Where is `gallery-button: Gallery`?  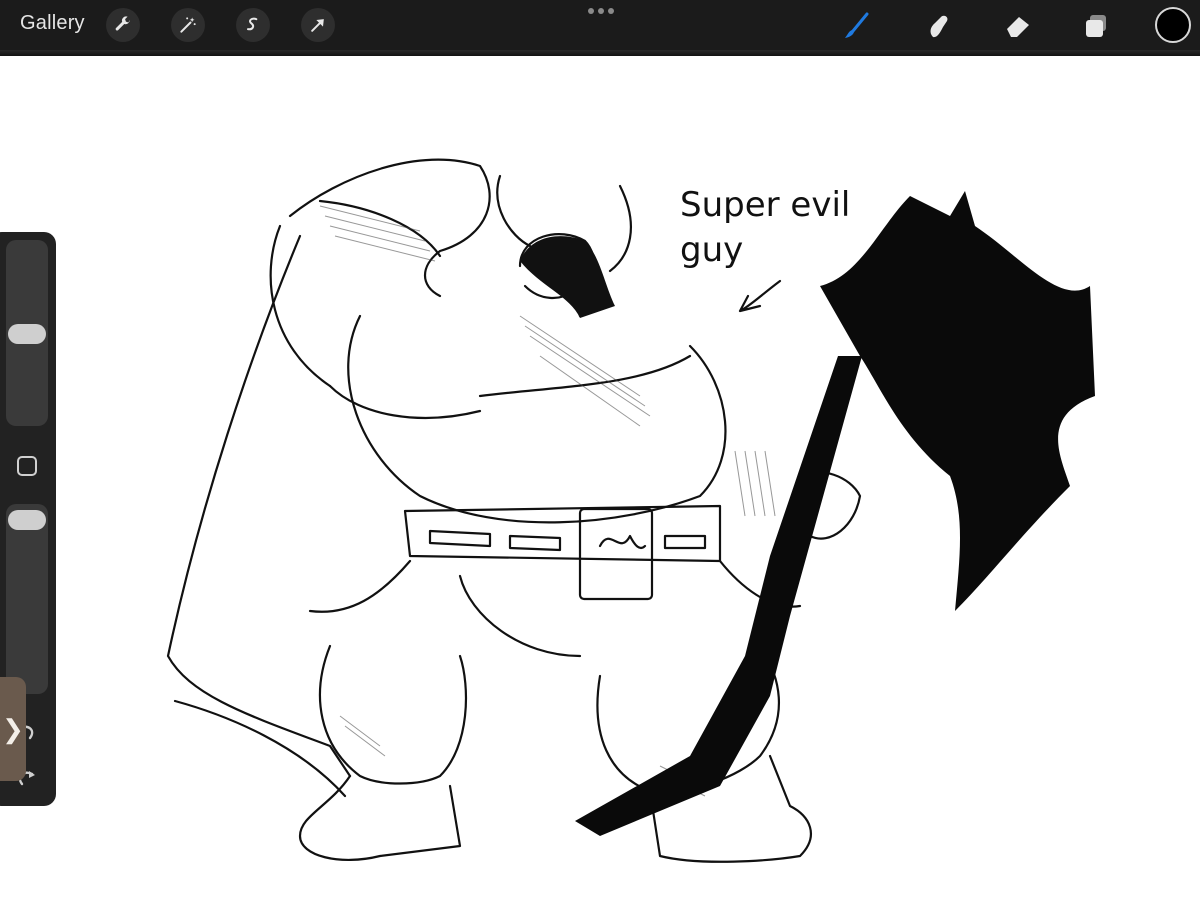
gallery-button: Gallery is located at coordinates (52, 23).